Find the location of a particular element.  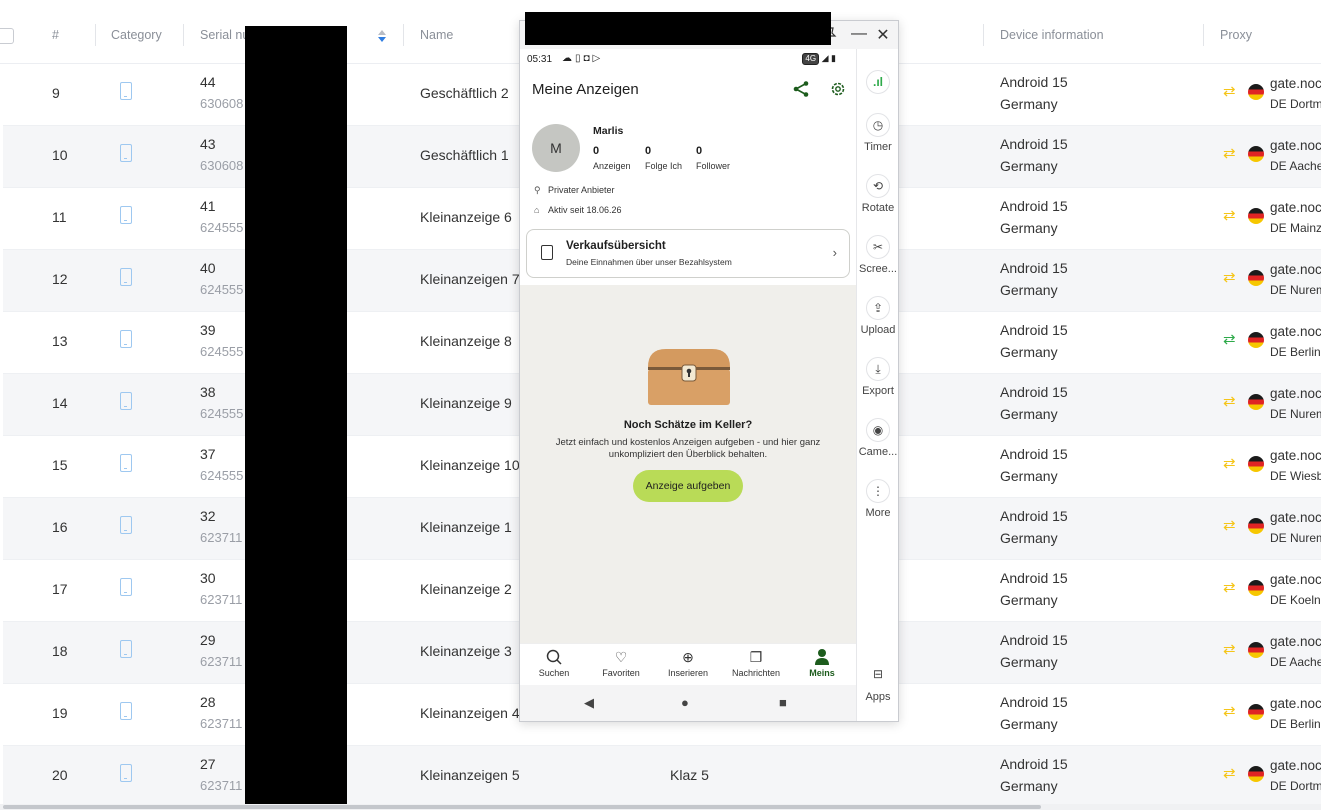

row-index: 17 is located at coordinates (60, 589).